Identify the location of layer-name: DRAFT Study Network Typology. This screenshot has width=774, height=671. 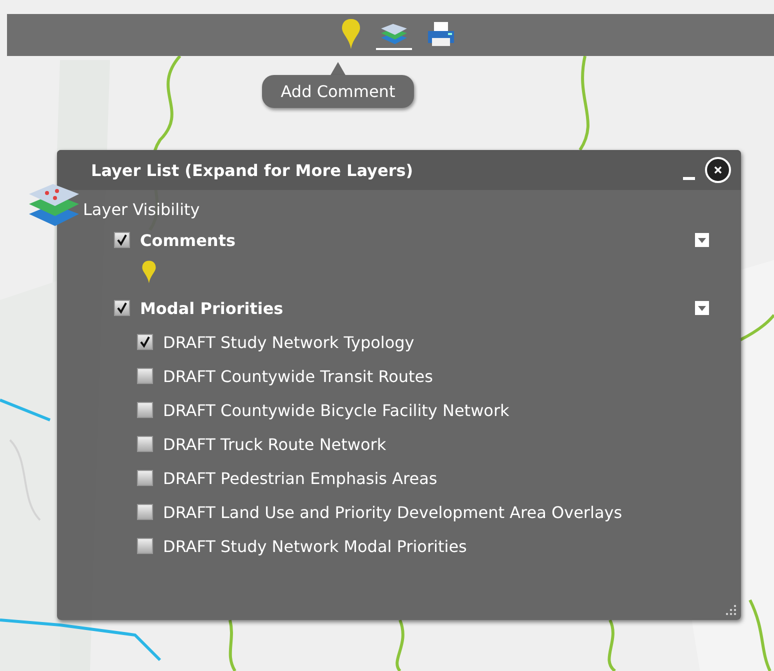
(288, 342).